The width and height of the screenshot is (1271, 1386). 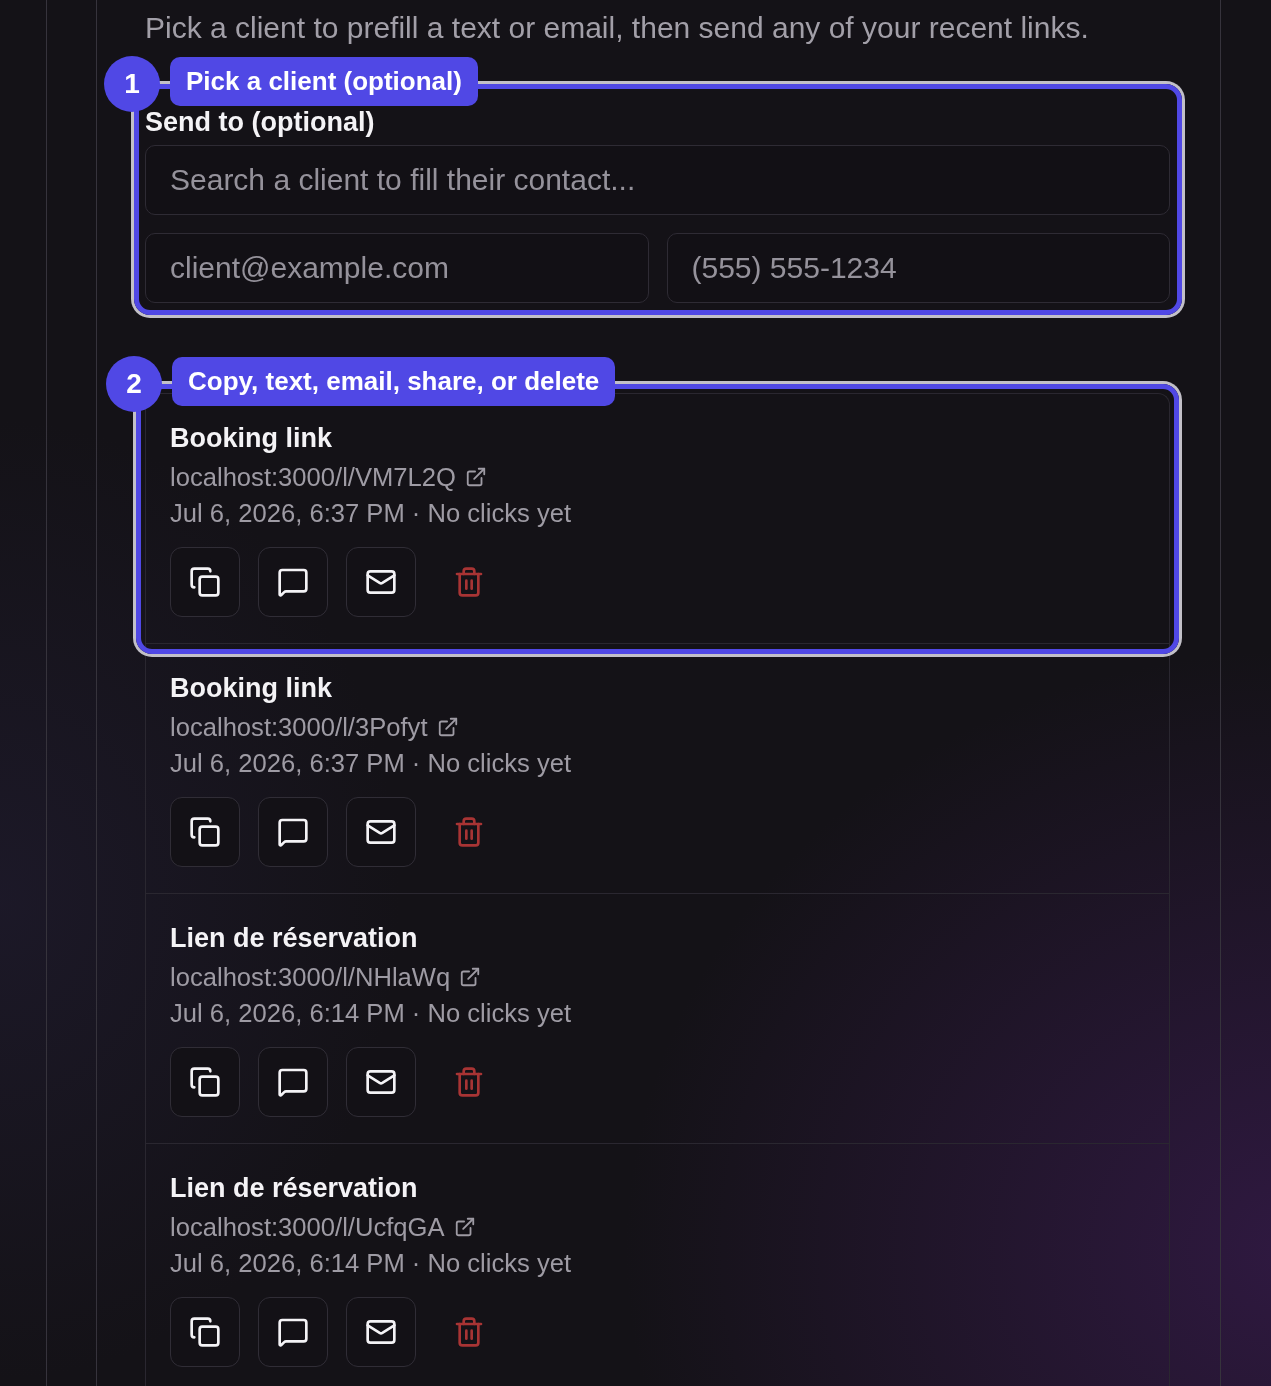 What do you see at coordinates (324, 81) in the screenshot?
I see `tour-tooltip: Pick a client (optional)` at bounding box center [324, 81].